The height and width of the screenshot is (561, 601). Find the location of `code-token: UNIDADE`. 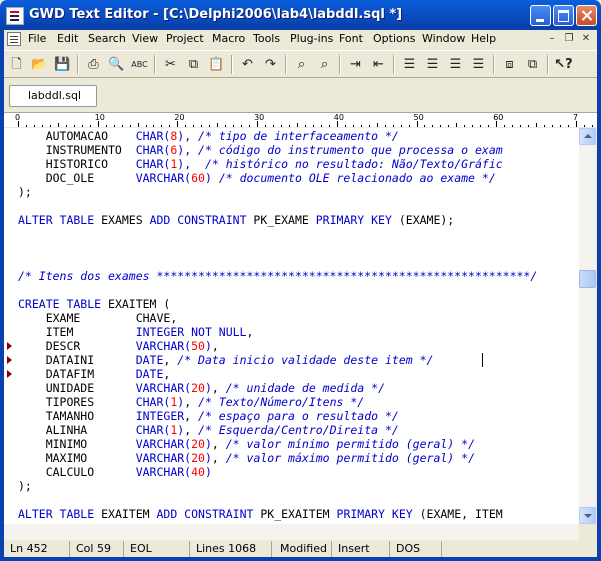

code-token: UNIDADE is located at coordinates (77, 388).